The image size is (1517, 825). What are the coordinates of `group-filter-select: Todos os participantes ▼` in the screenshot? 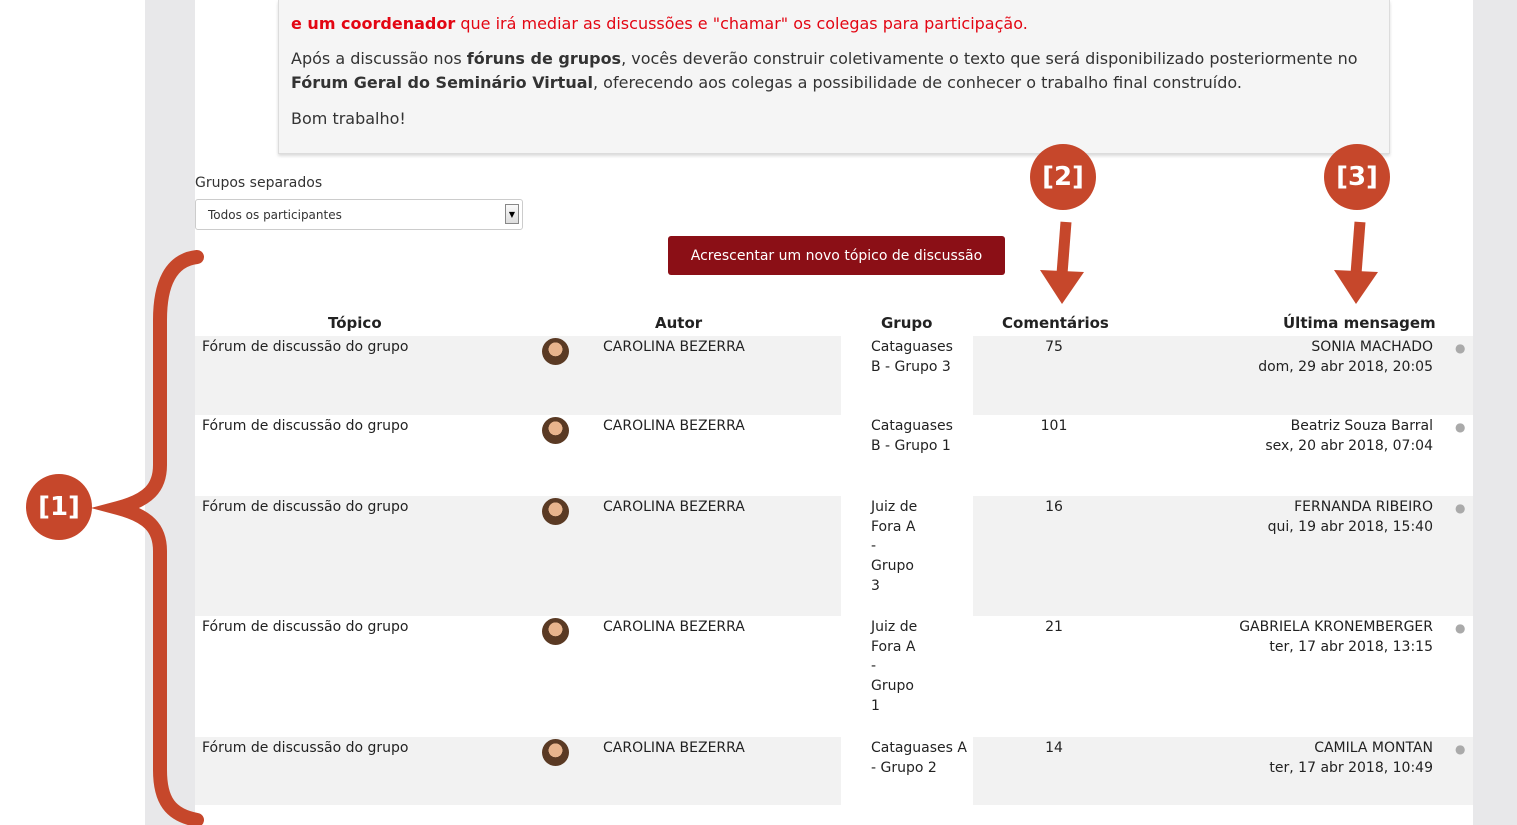 It's located at (359, 214).